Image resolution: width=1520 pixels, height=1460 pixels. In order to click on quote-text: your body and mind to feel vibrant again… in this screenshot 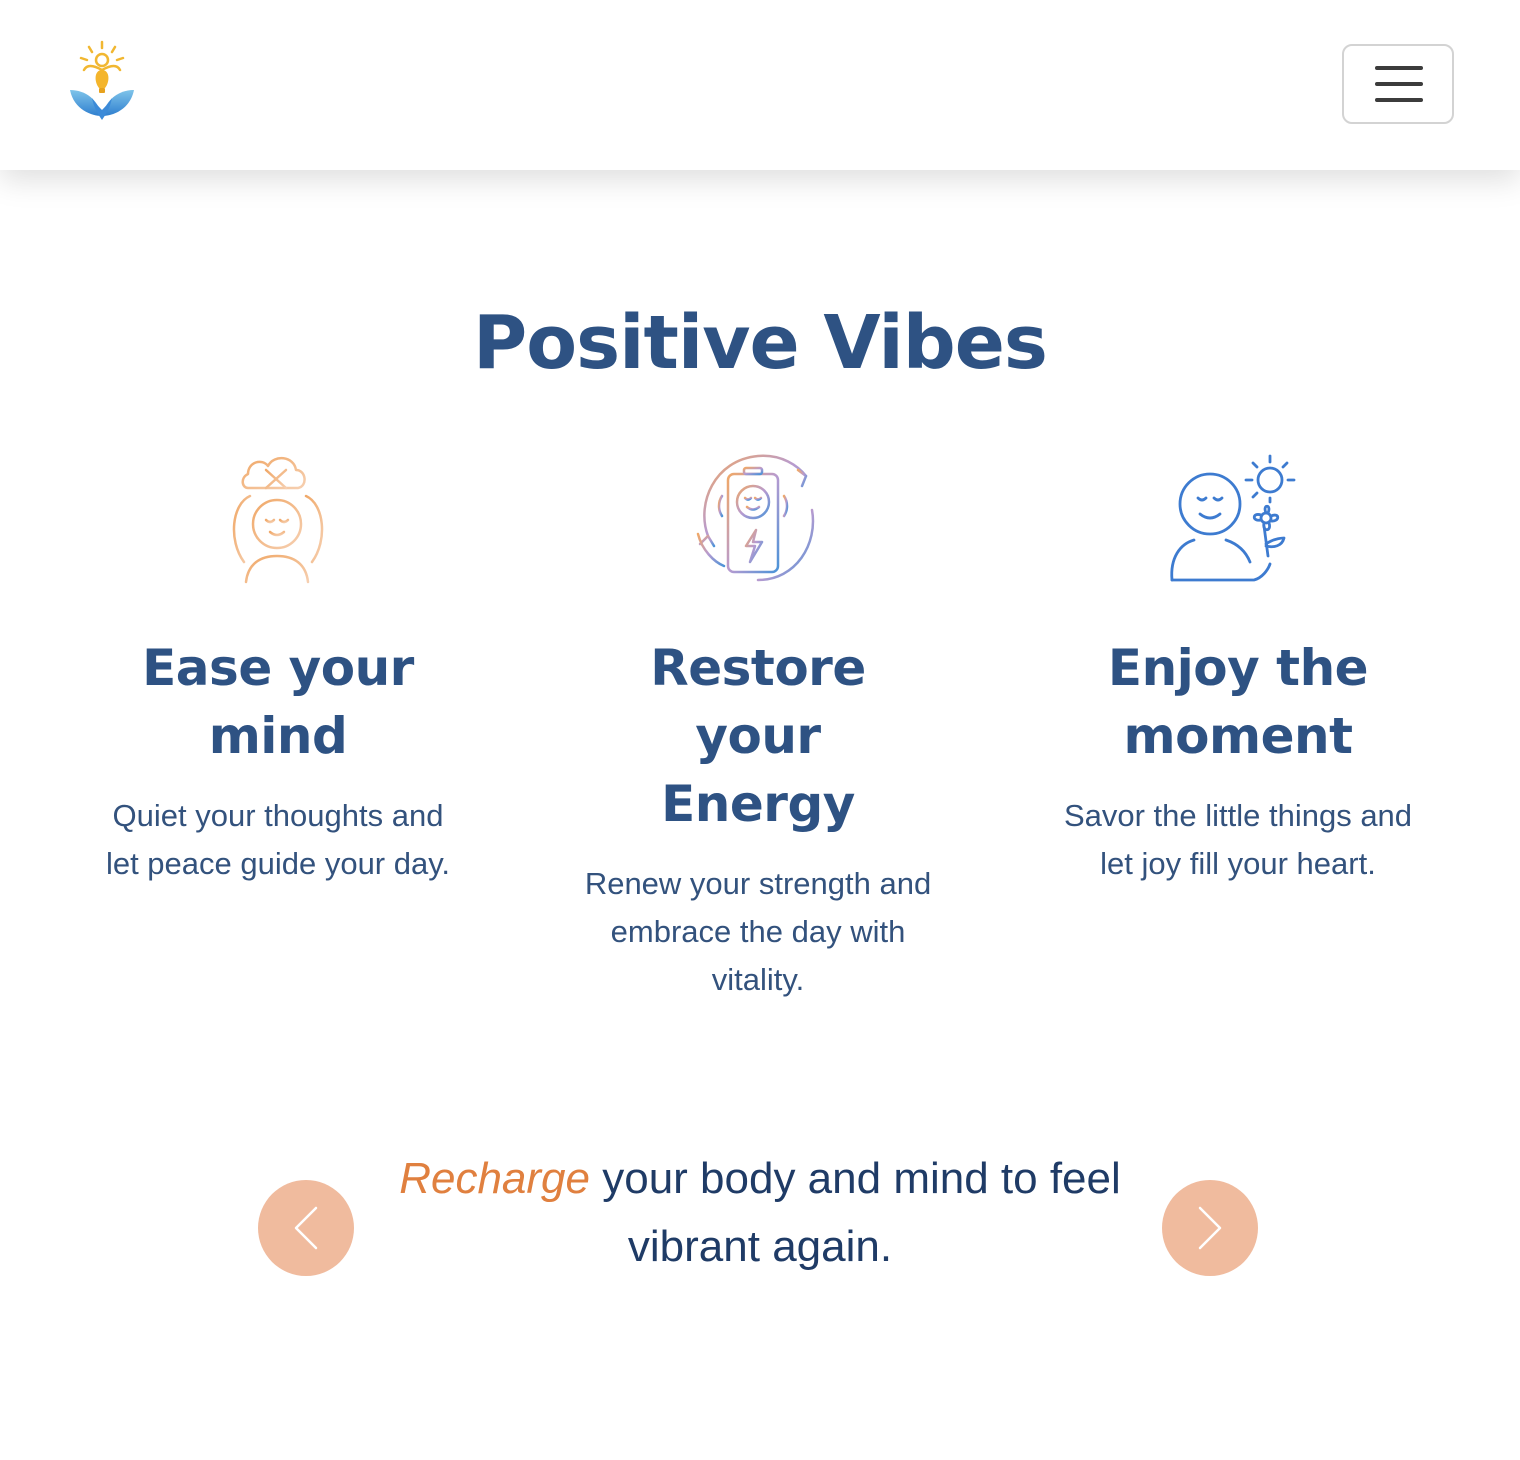, I will do `click(855, 1212)`.